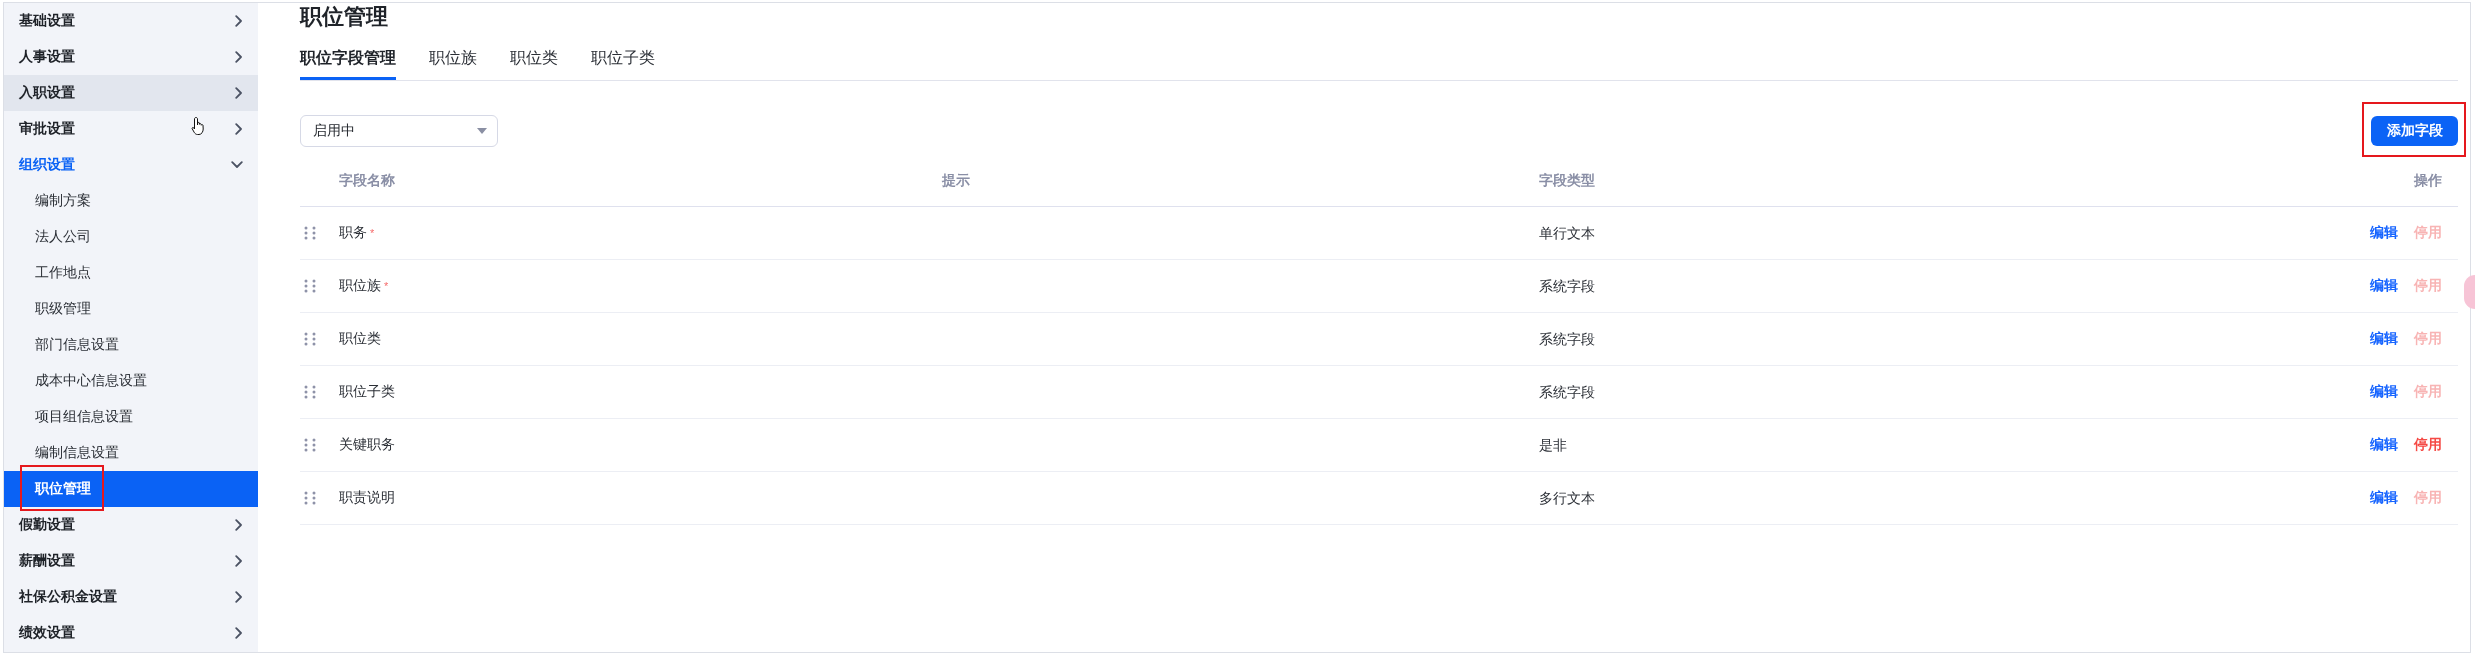  I want to click on sidebar-subitem: 职位管理, so click(131, 489).